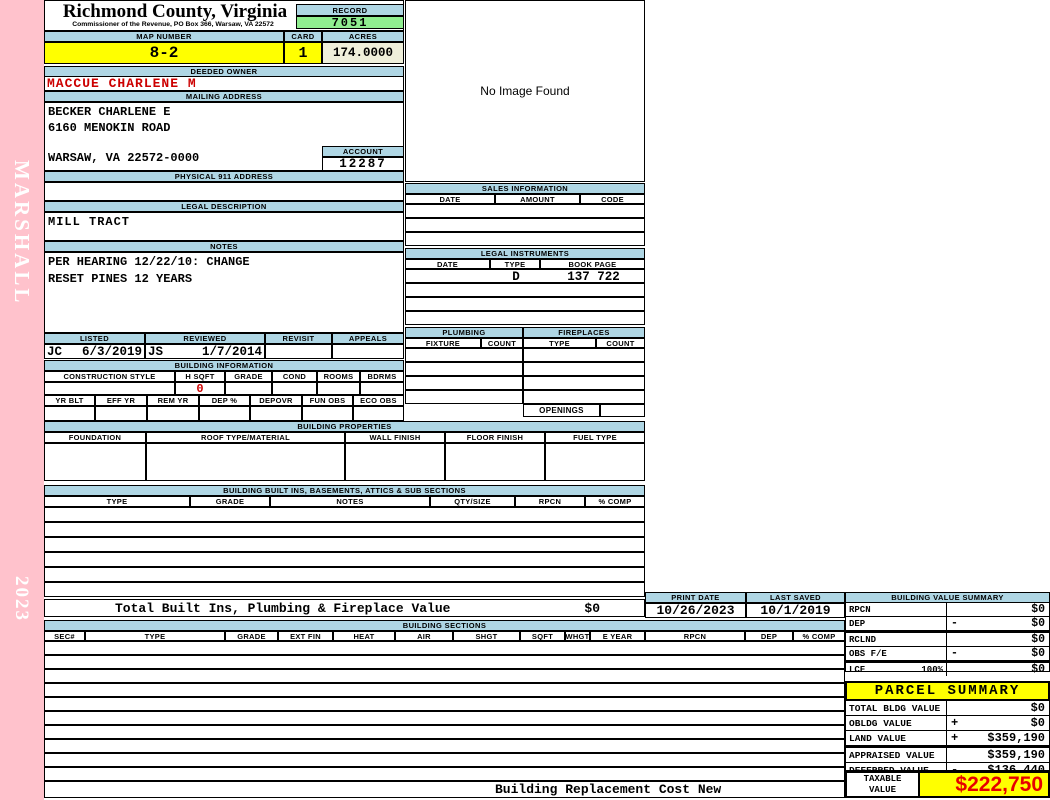 This screenshot has width=1050, height=800. I want to click on fuel-type-label: FUEL TYPE, so click(595, 437).